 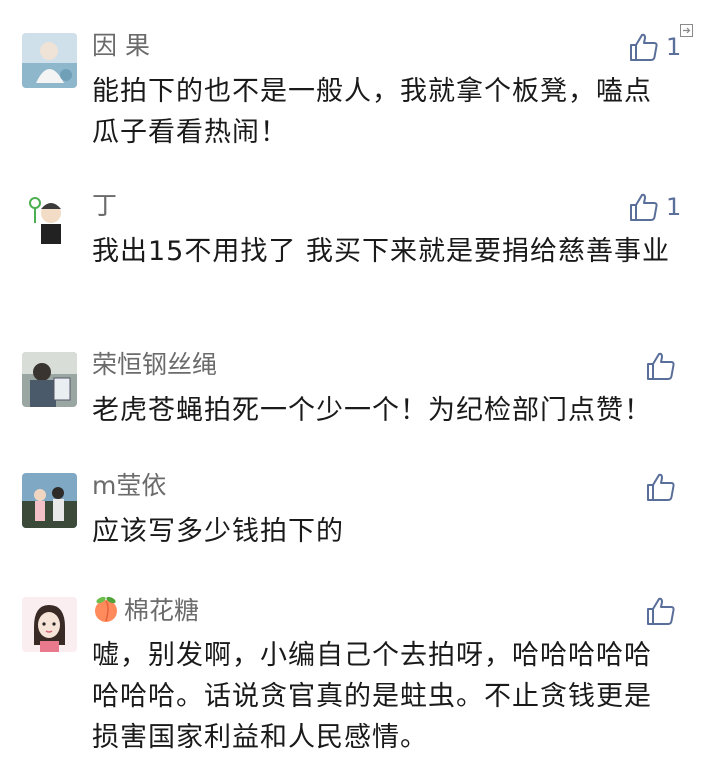 I want to click on comment-text: 应该写多少钱拍下的, so click(x=218, y=531).